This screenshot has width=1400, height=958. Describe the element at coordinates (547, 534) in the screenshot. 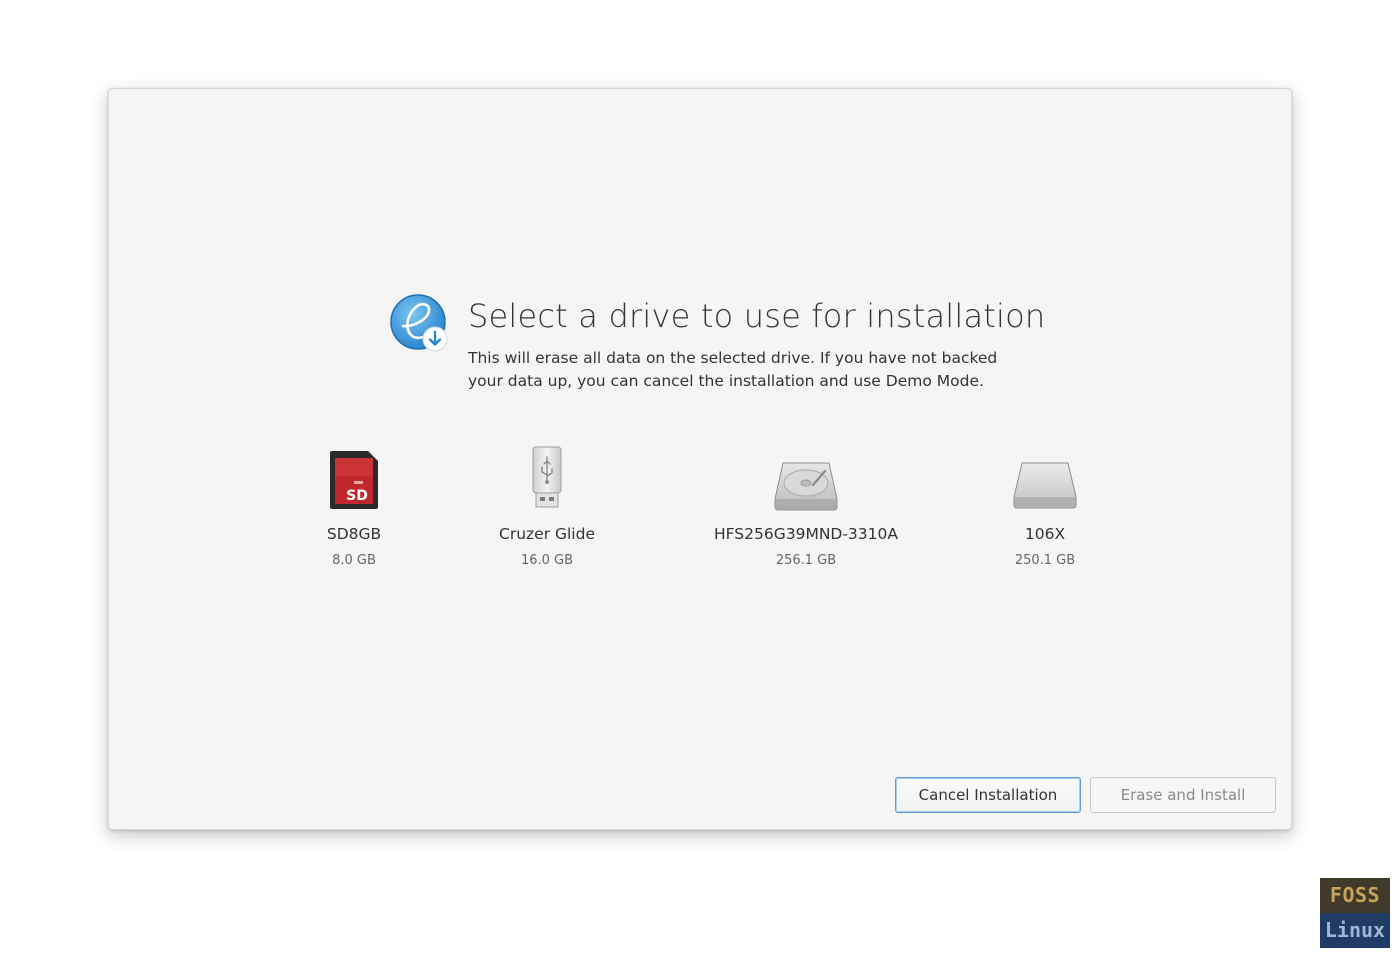

I see `drive-name: Cruzer Glide` at that location.